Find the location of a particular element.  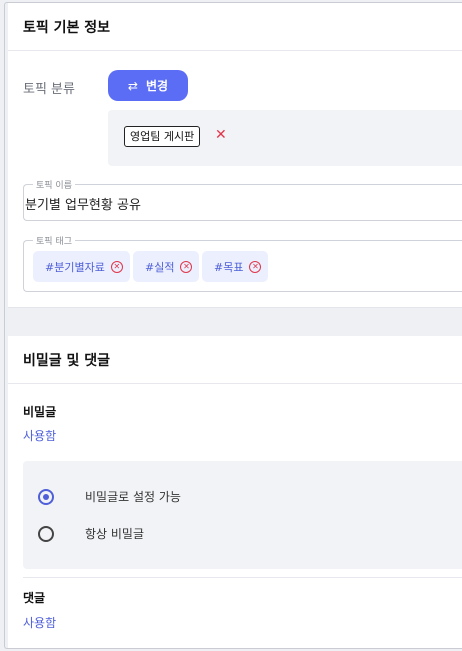

remove-board-icon: ✕ is located at coordinates (221, 135).